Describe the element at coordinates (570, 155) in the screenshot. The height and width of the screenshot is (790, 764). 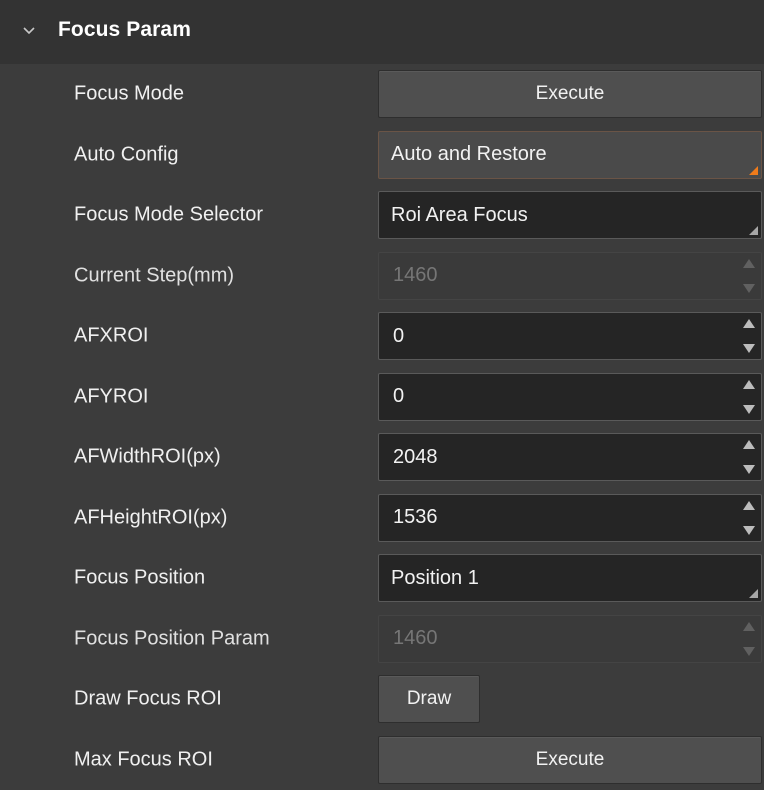
I see `auto-config-select: Auto and Restore` at that location.